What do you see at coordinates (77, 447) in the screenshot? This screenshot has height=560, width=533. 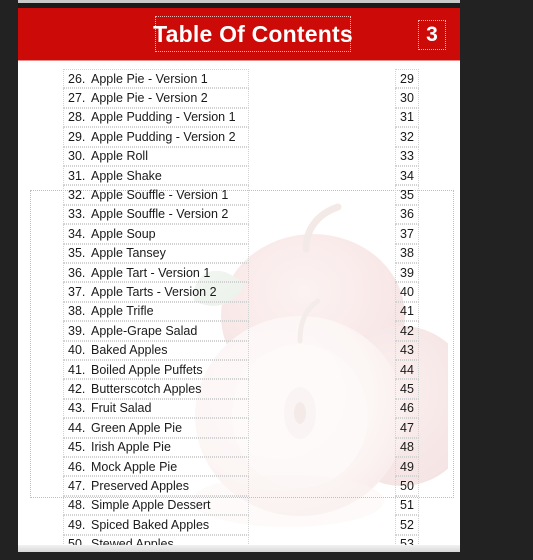 I see `toc-entry-number: 45.` at bounding box center [77, 447].